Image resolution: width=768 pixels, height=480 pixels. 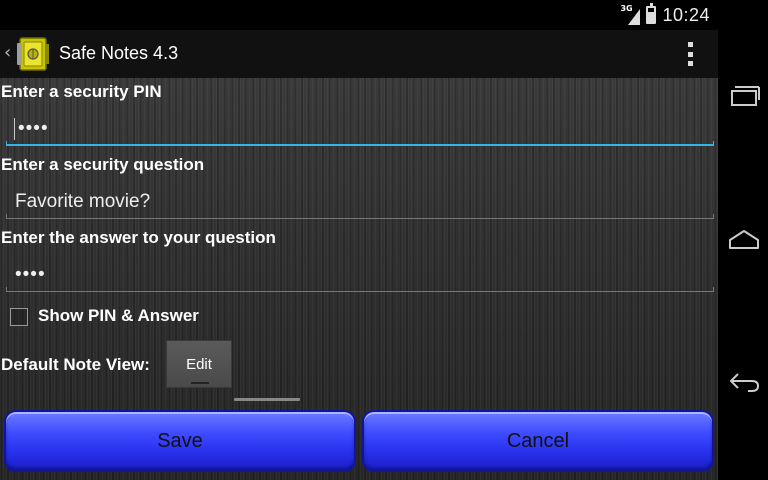 I want to click on cancel-button: Cancel, so click(x=538, y=441).